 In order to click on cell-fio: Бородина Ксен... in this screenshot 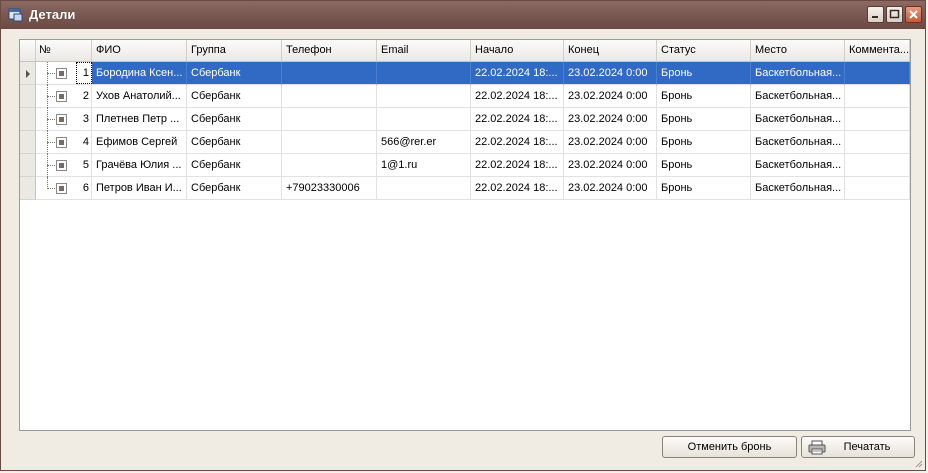, I will do `click(139, 73)`.